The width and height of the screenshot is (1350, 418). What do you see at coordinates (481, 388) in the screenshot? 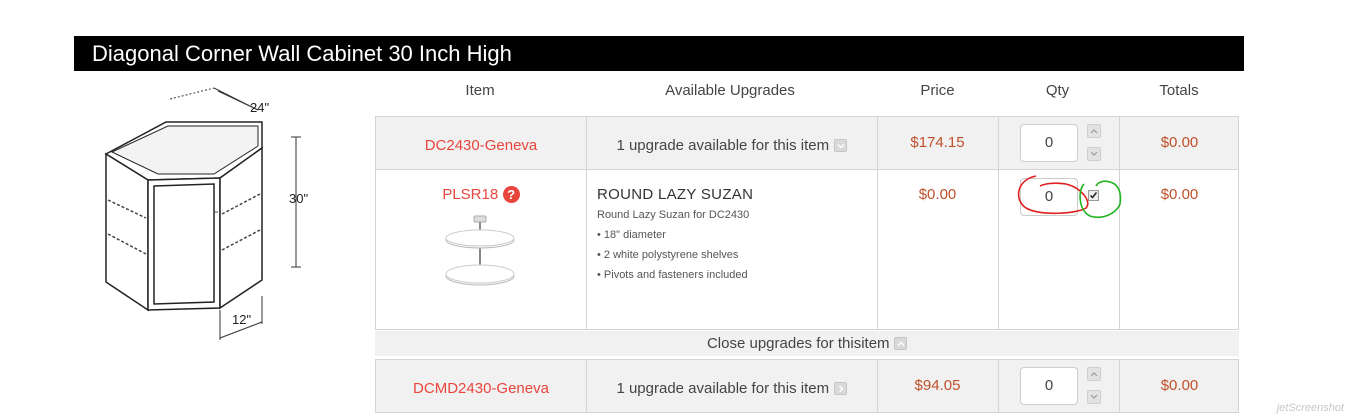
I see `item-link: DCMD2430-Geneva` at bounding box center [481, 388].